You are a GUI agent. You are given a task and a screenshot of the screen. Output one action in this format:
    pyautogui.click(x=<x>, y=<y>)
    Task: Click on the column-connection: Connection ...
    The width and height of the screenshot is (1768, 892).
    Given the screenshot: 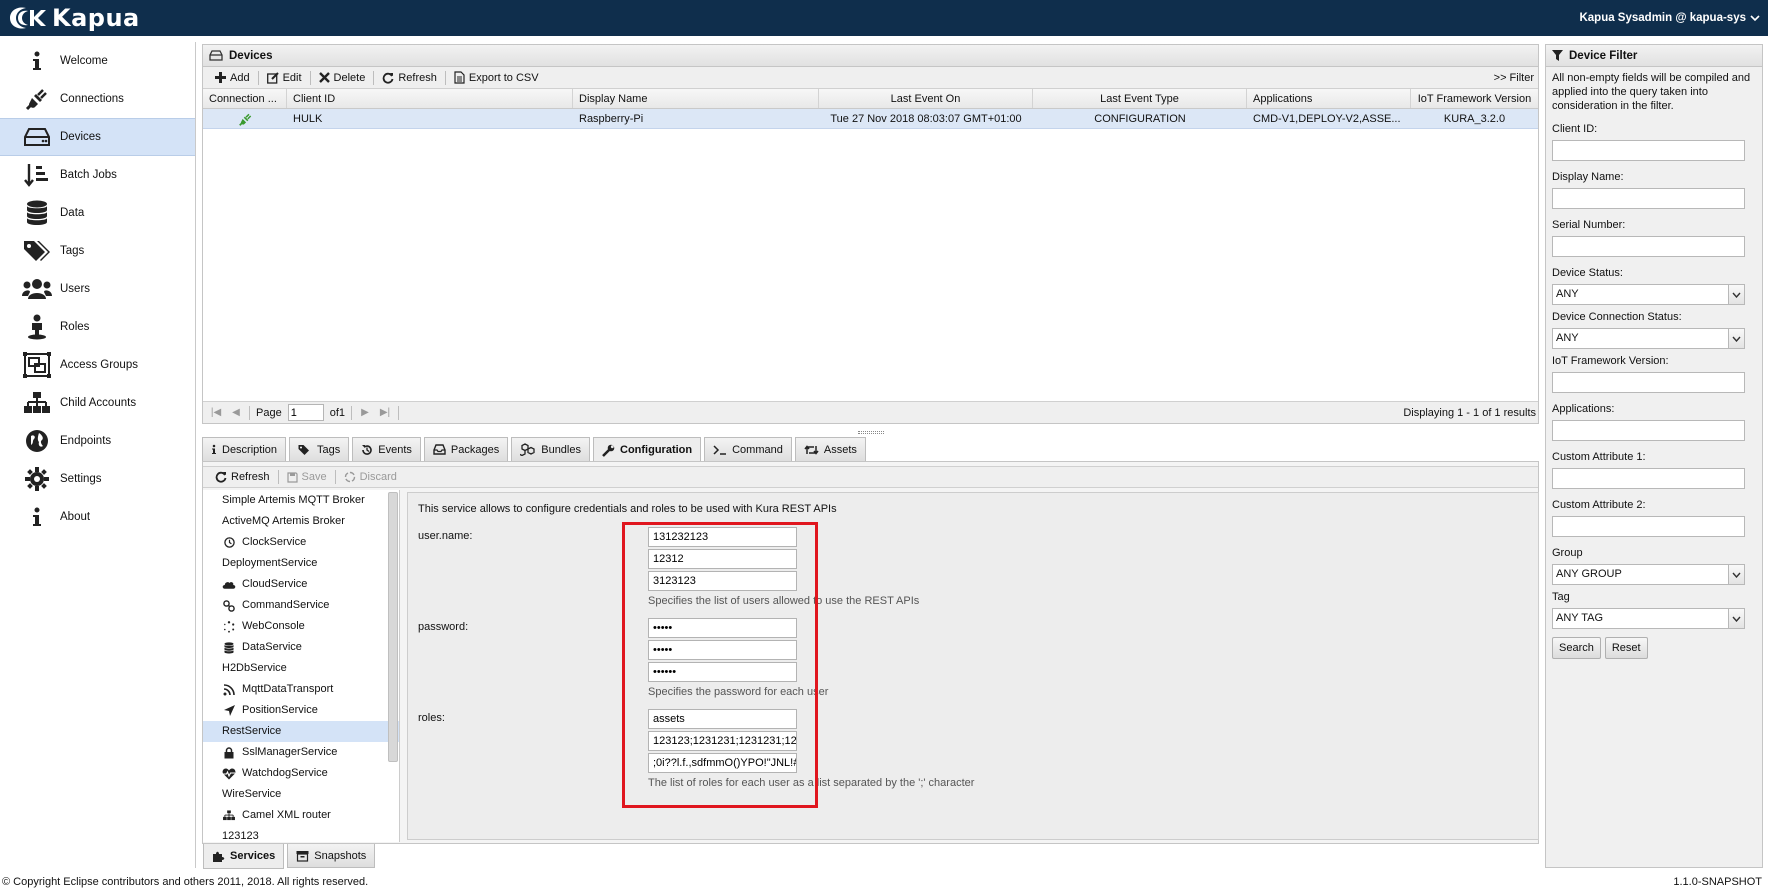 What is the action you would take?
    pyautogui.click(x=245, y=98)
    